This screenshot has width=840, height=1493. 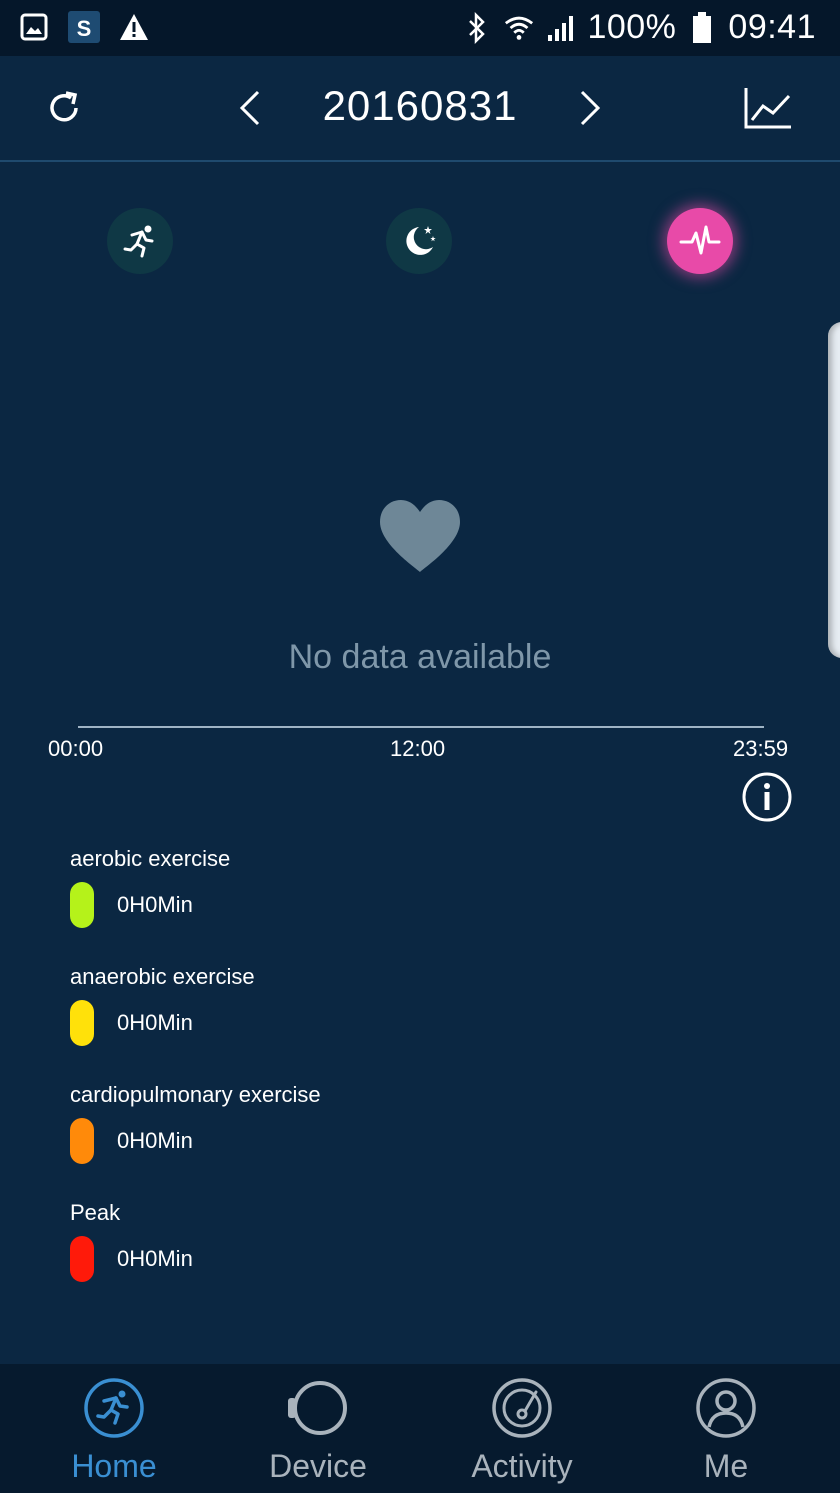 What do you see at coordinates (195, 1094) in the screenshot?
I see `legend-label: cardiopulmonary exercise` at bounding box center [195, 1094].